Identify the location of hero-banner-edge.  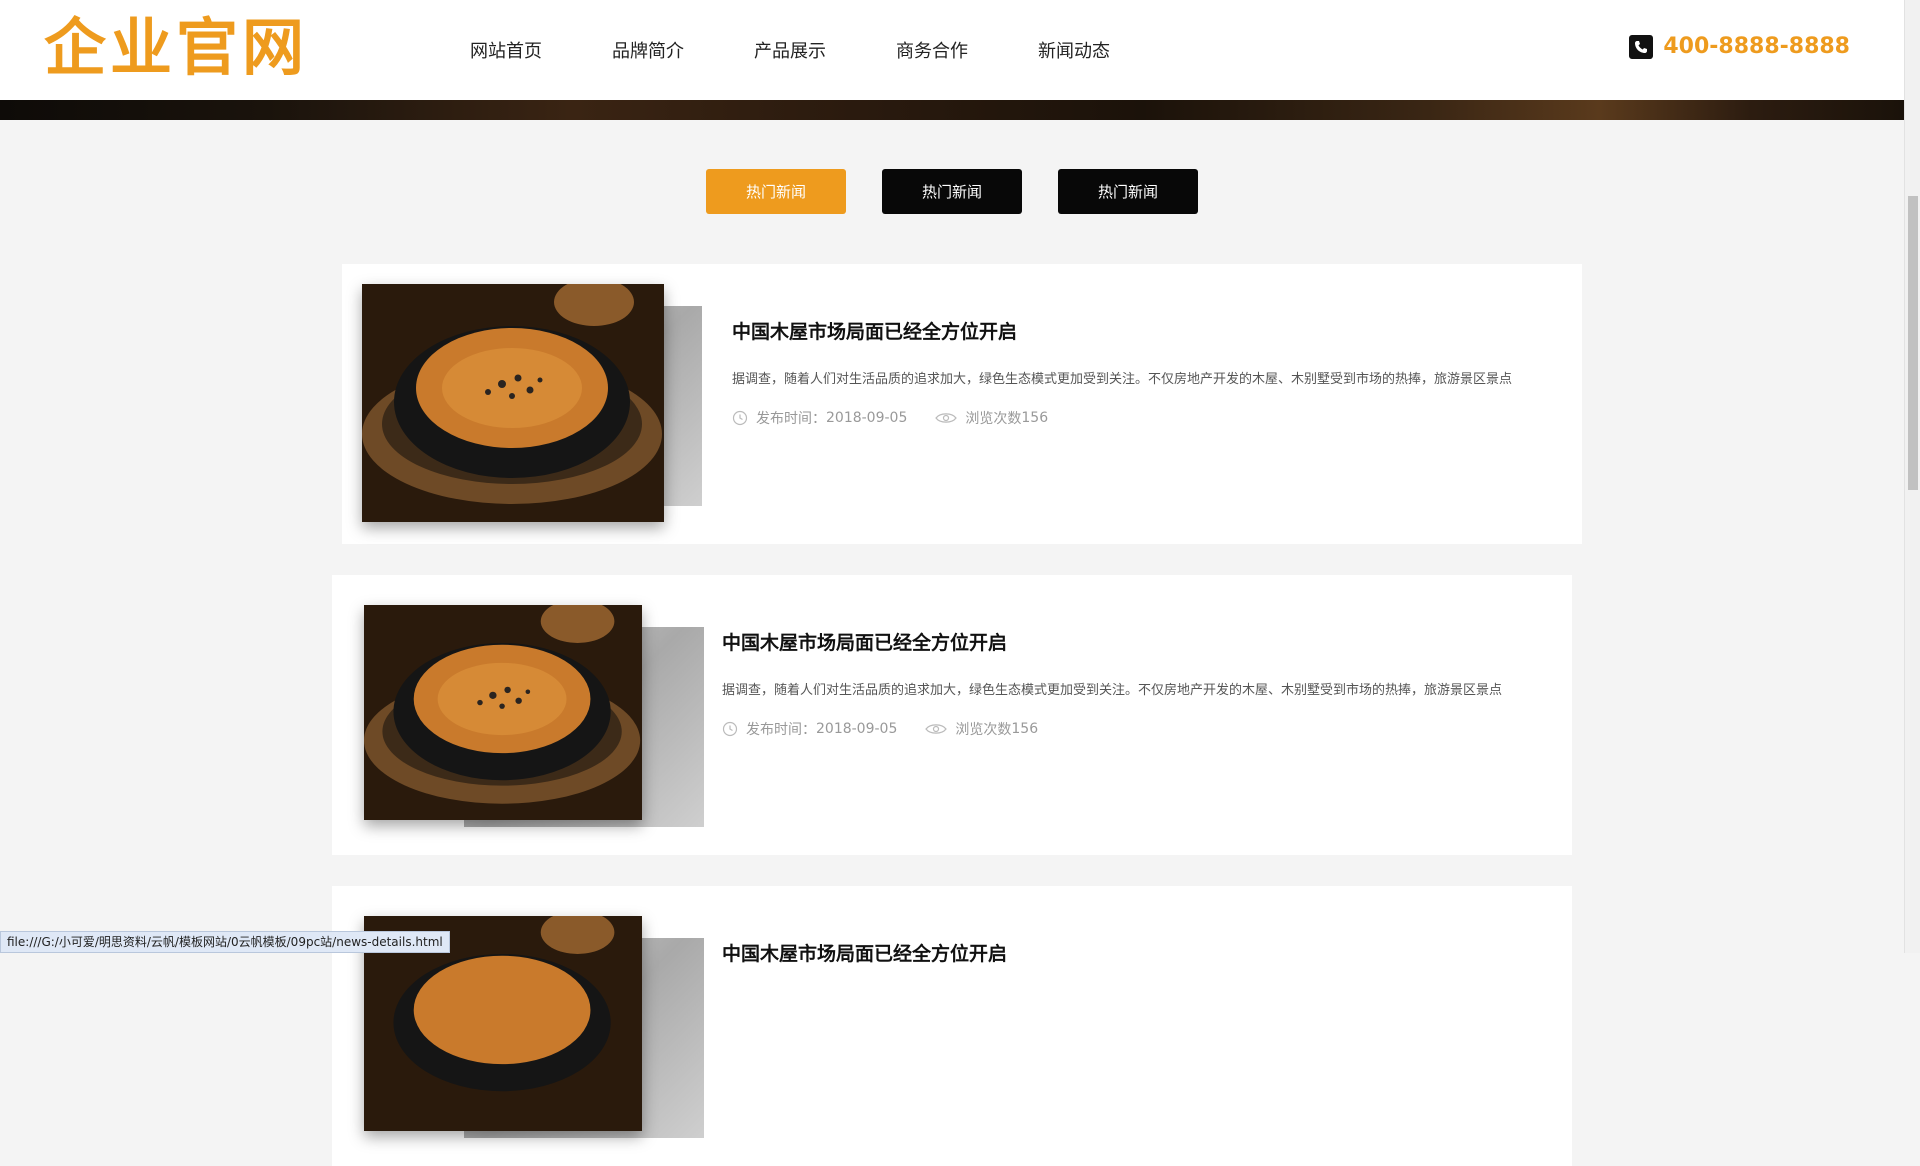
(952, 110).